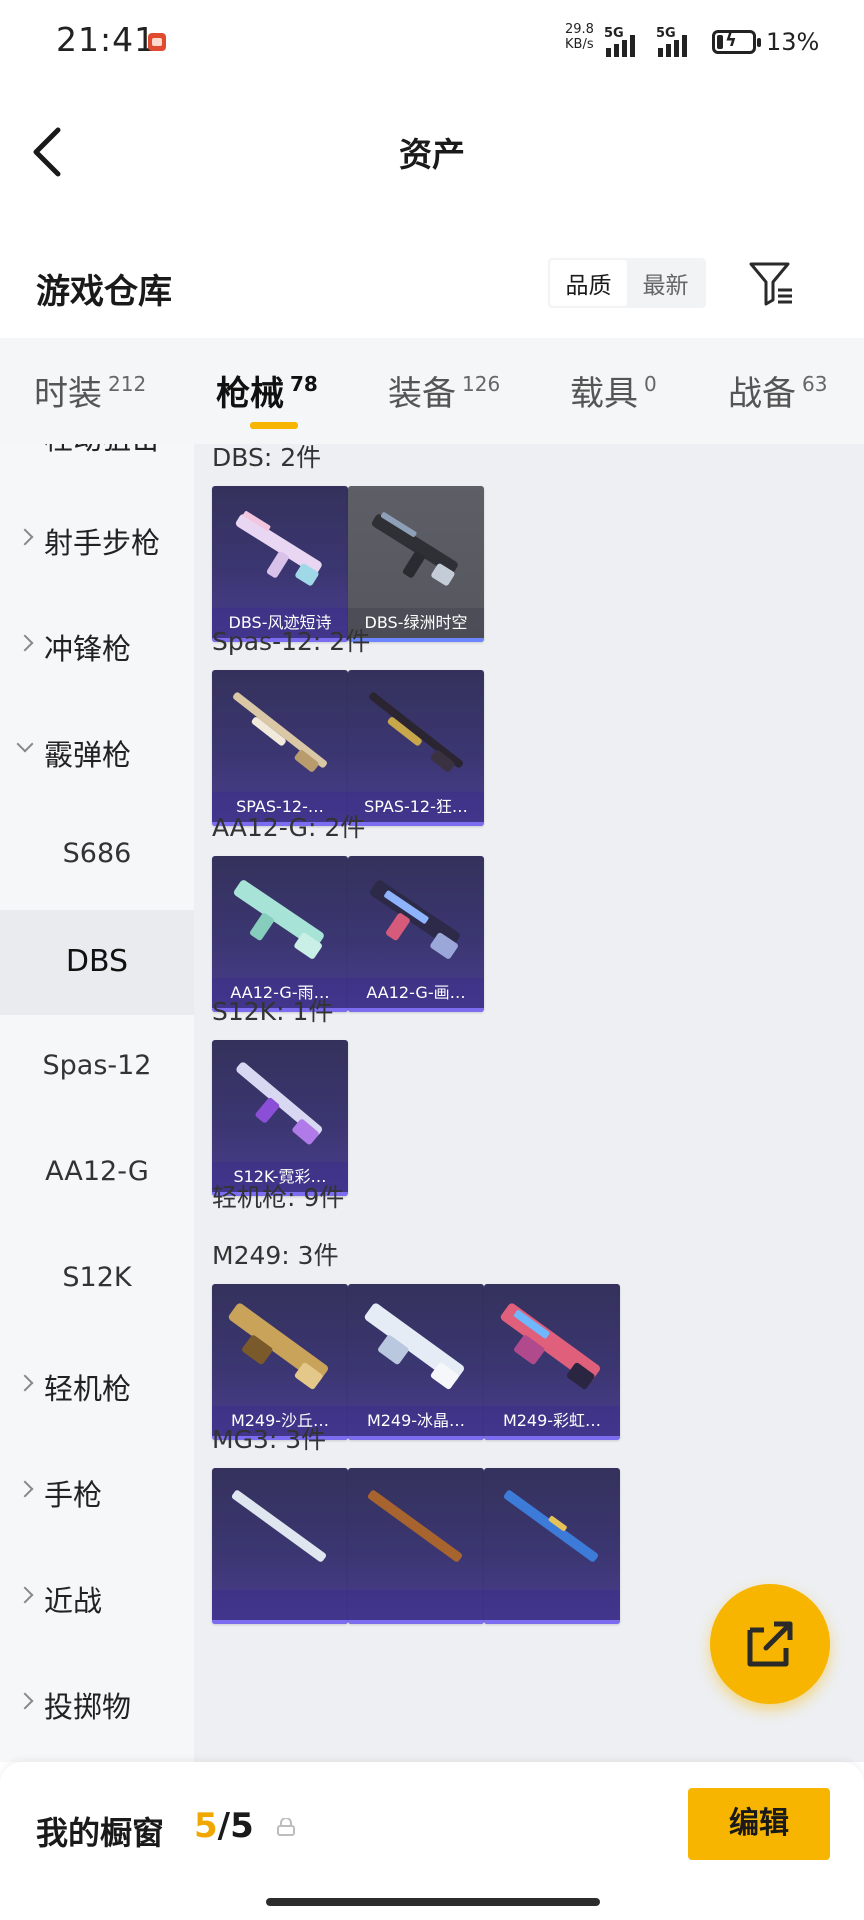 Image resolution: width=864 pixels, height=1920 pixels. What do you see at coordinates (650, 384) in the screenshot?
I see `tab-count: 0` at bounding box center [650, 384].